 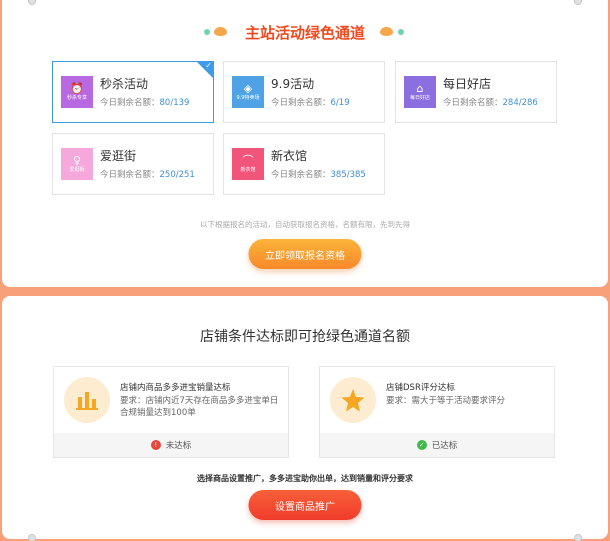 I want to click on activity-quota: 今日剩余名额：80/139, so click(x=145, y=103).